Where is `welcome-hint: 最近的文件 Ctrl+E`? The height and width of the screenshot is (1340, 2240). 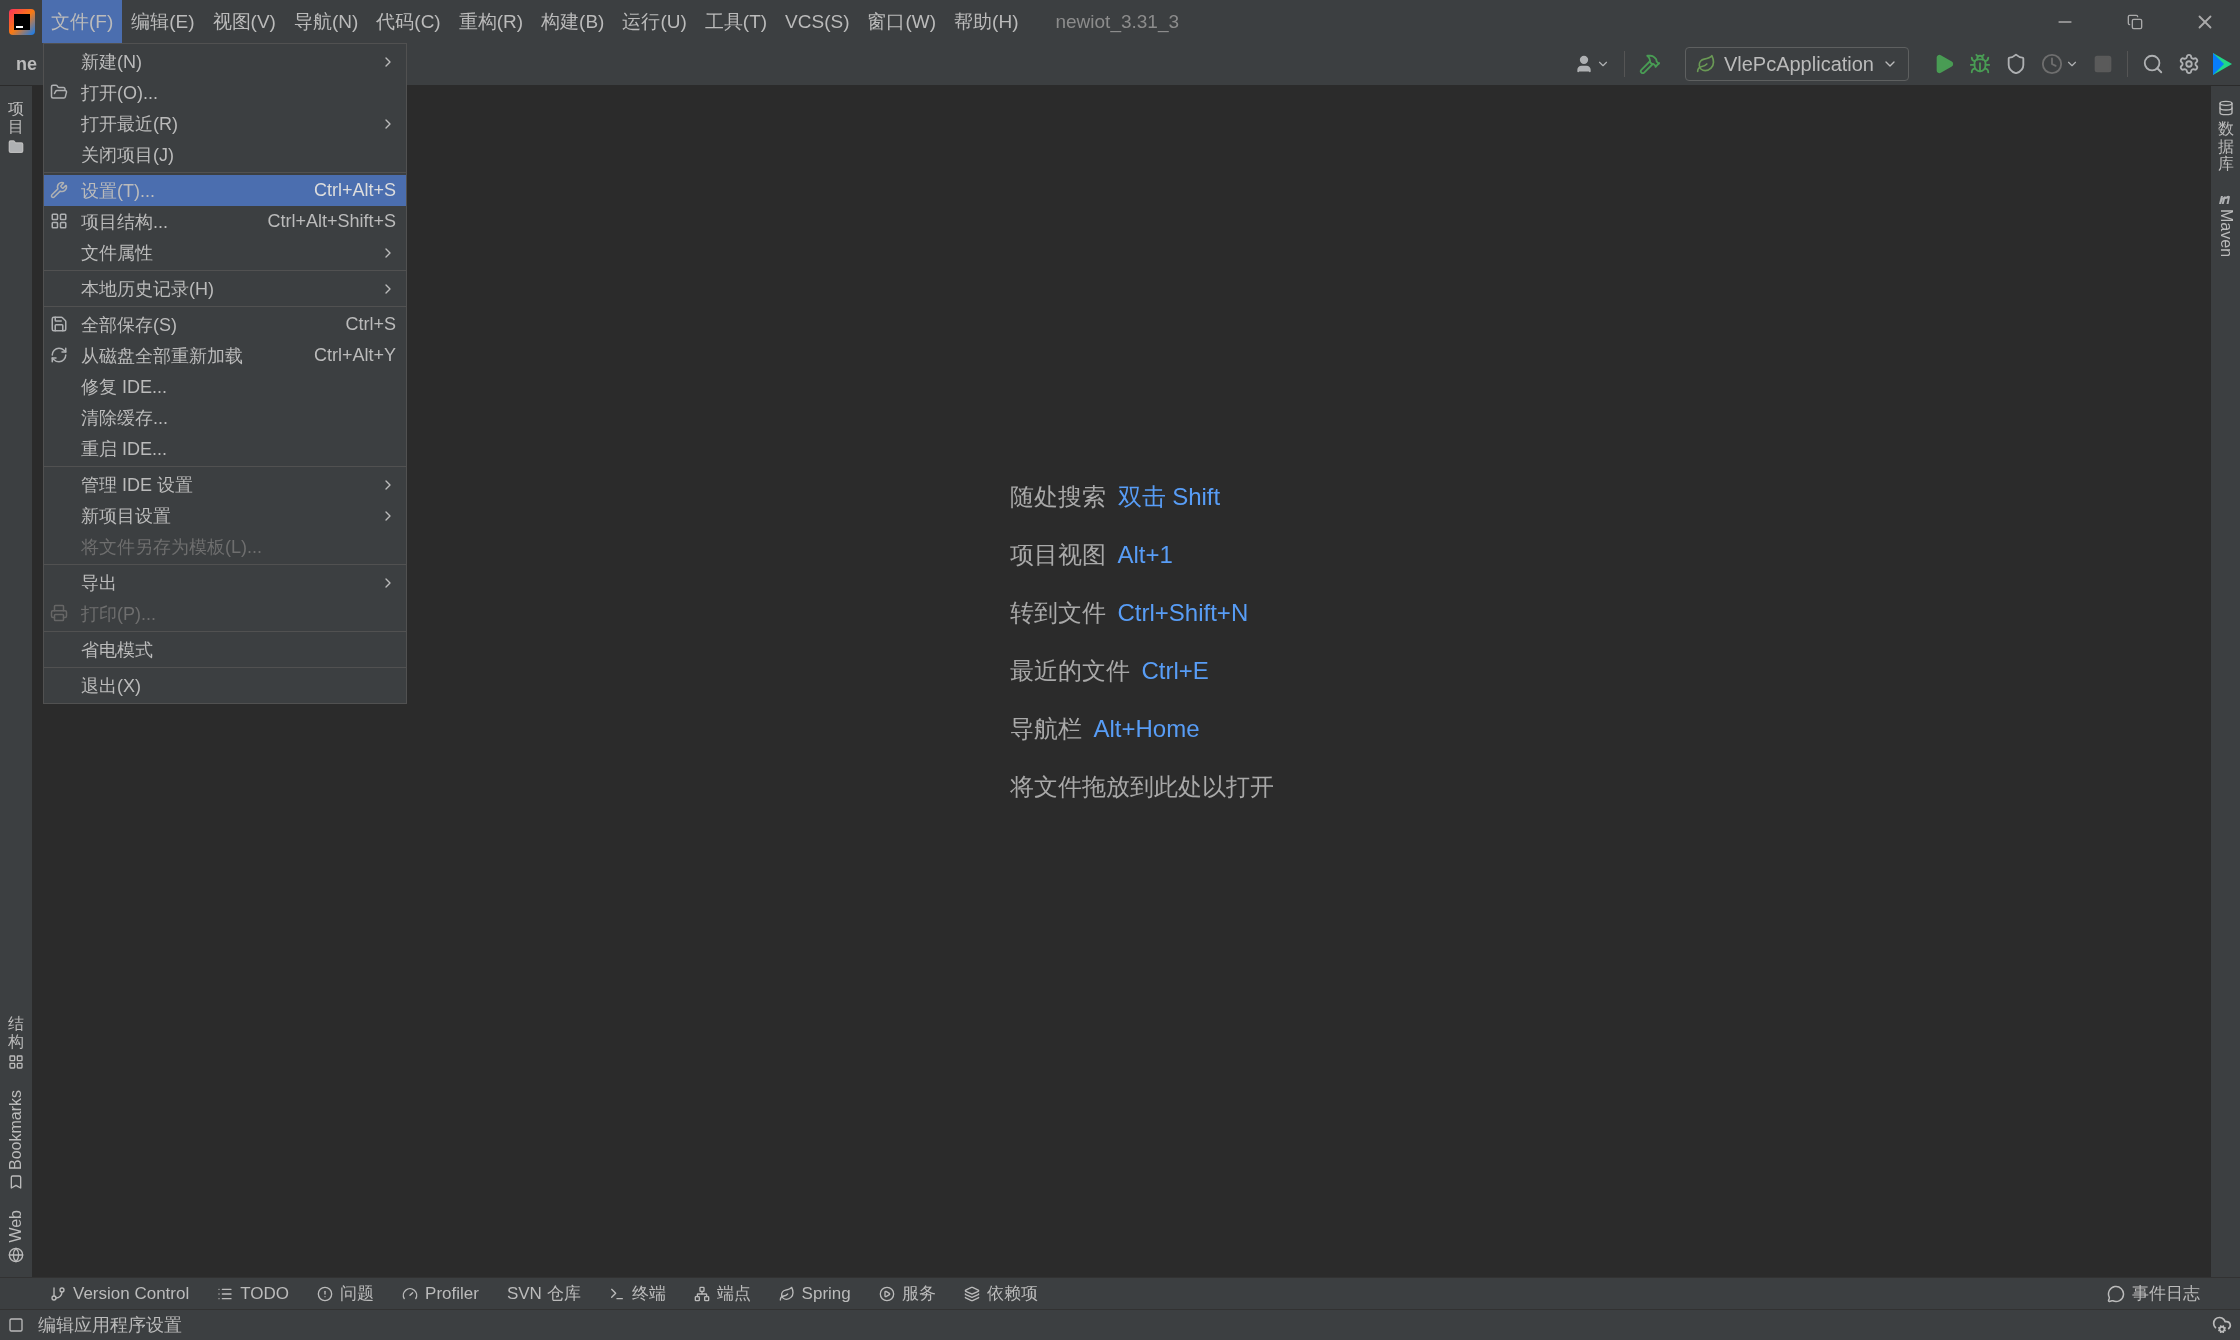
welcome-hint: 最近的文件 Ctrl+E is located at coordinates (1109, 670).